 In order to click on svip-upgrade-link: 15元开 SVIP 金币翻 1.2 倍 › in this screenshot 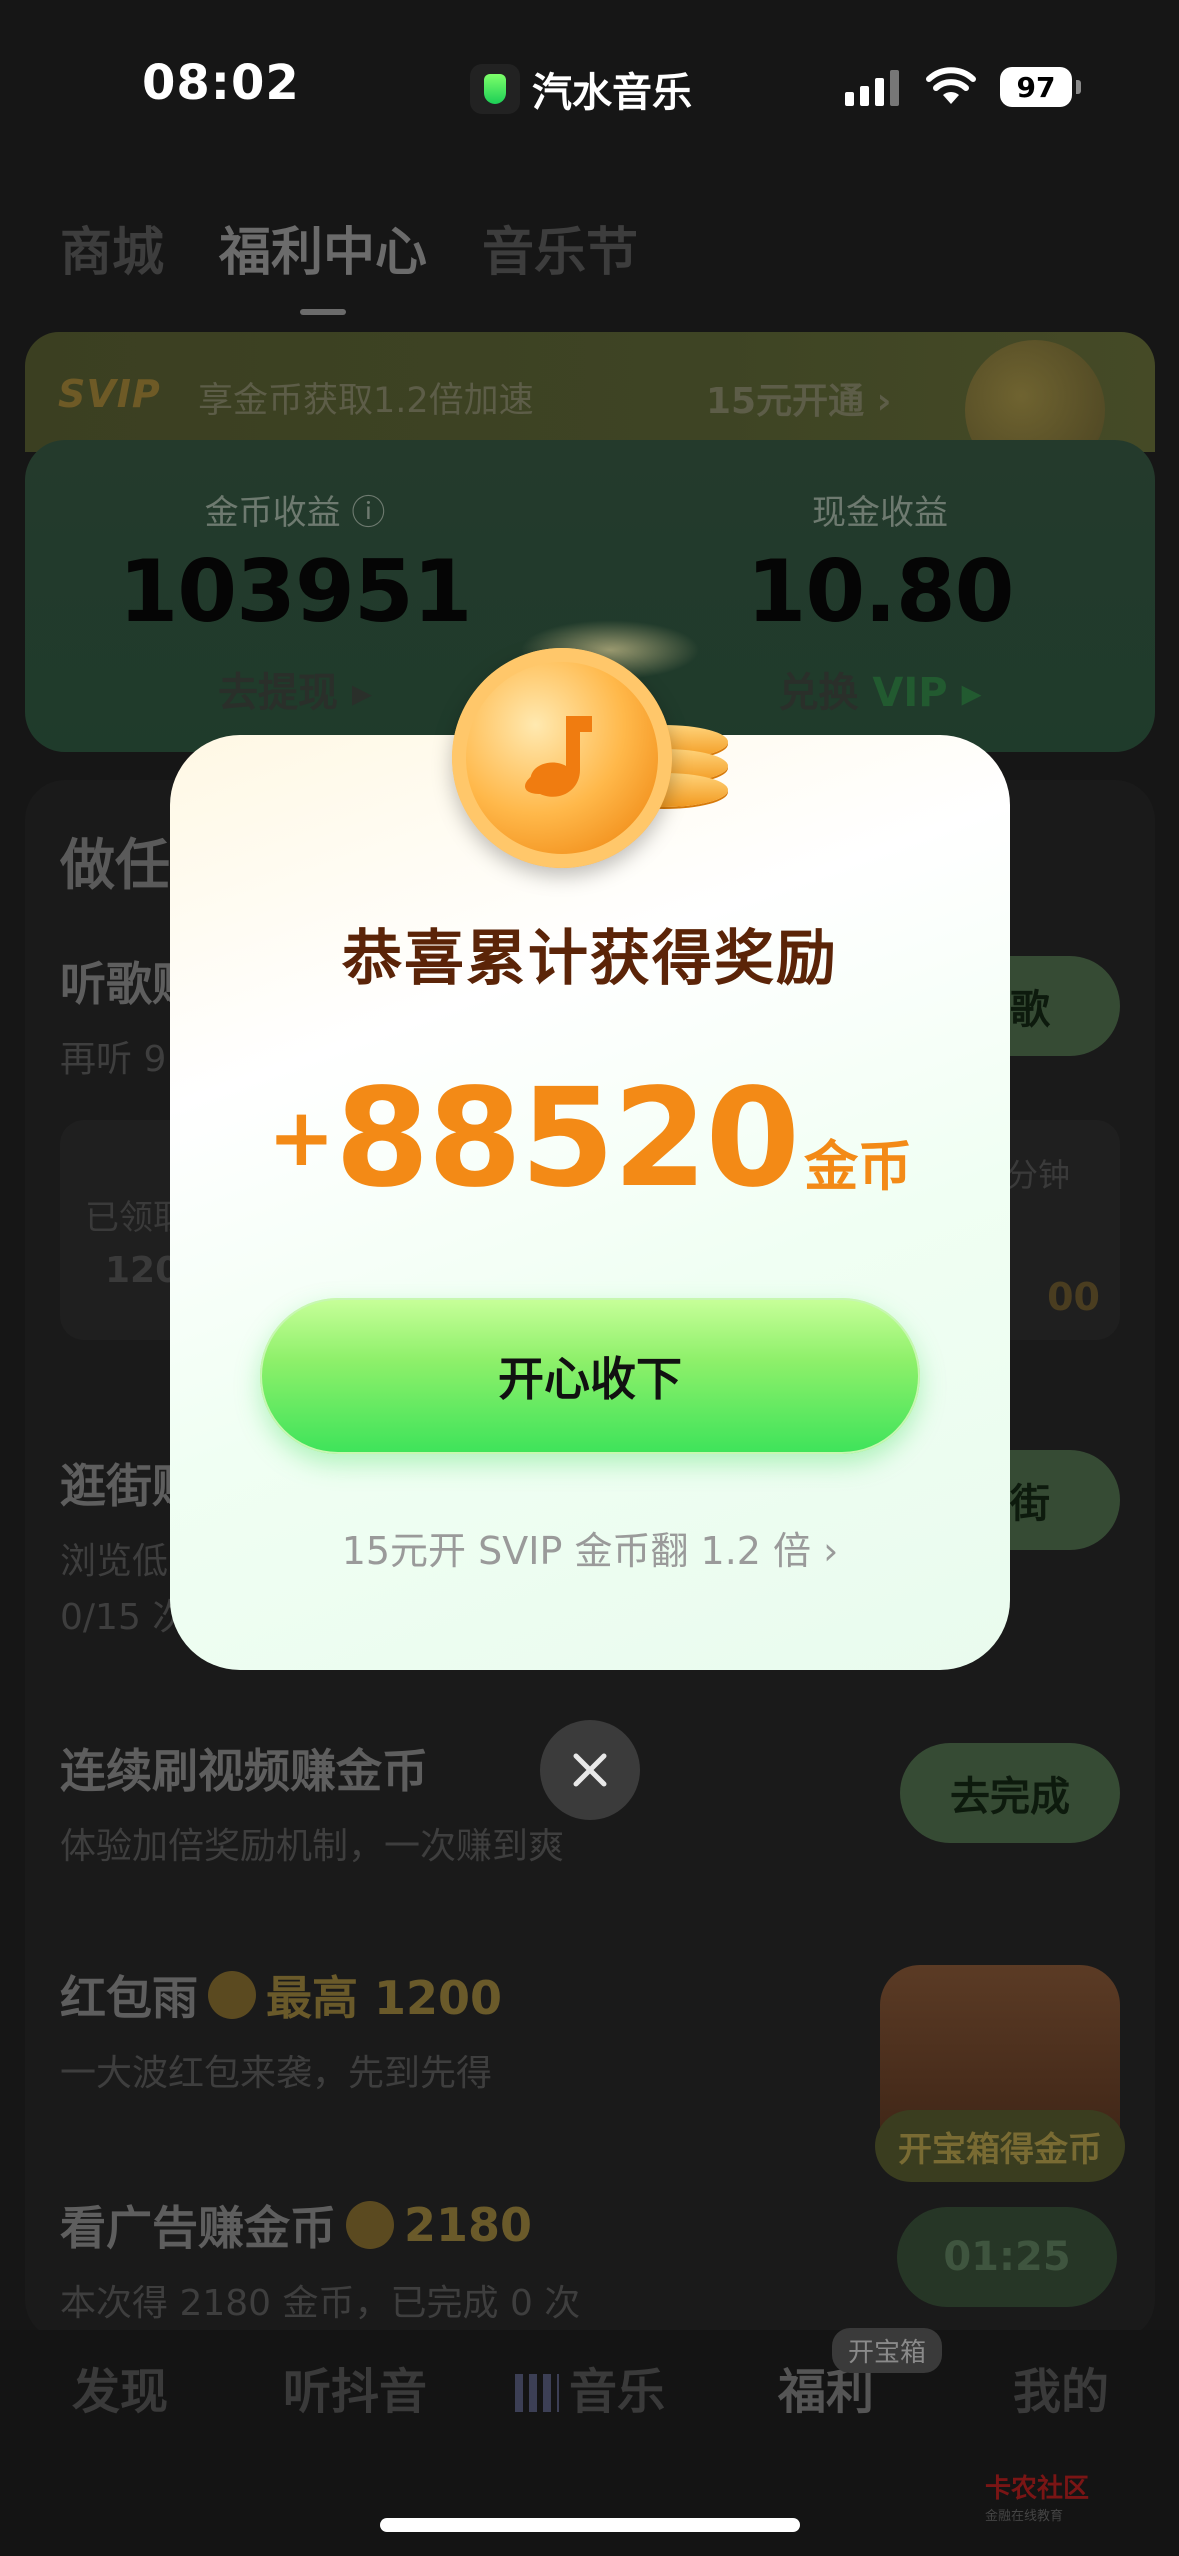, I will do `click(590, 1547)`.